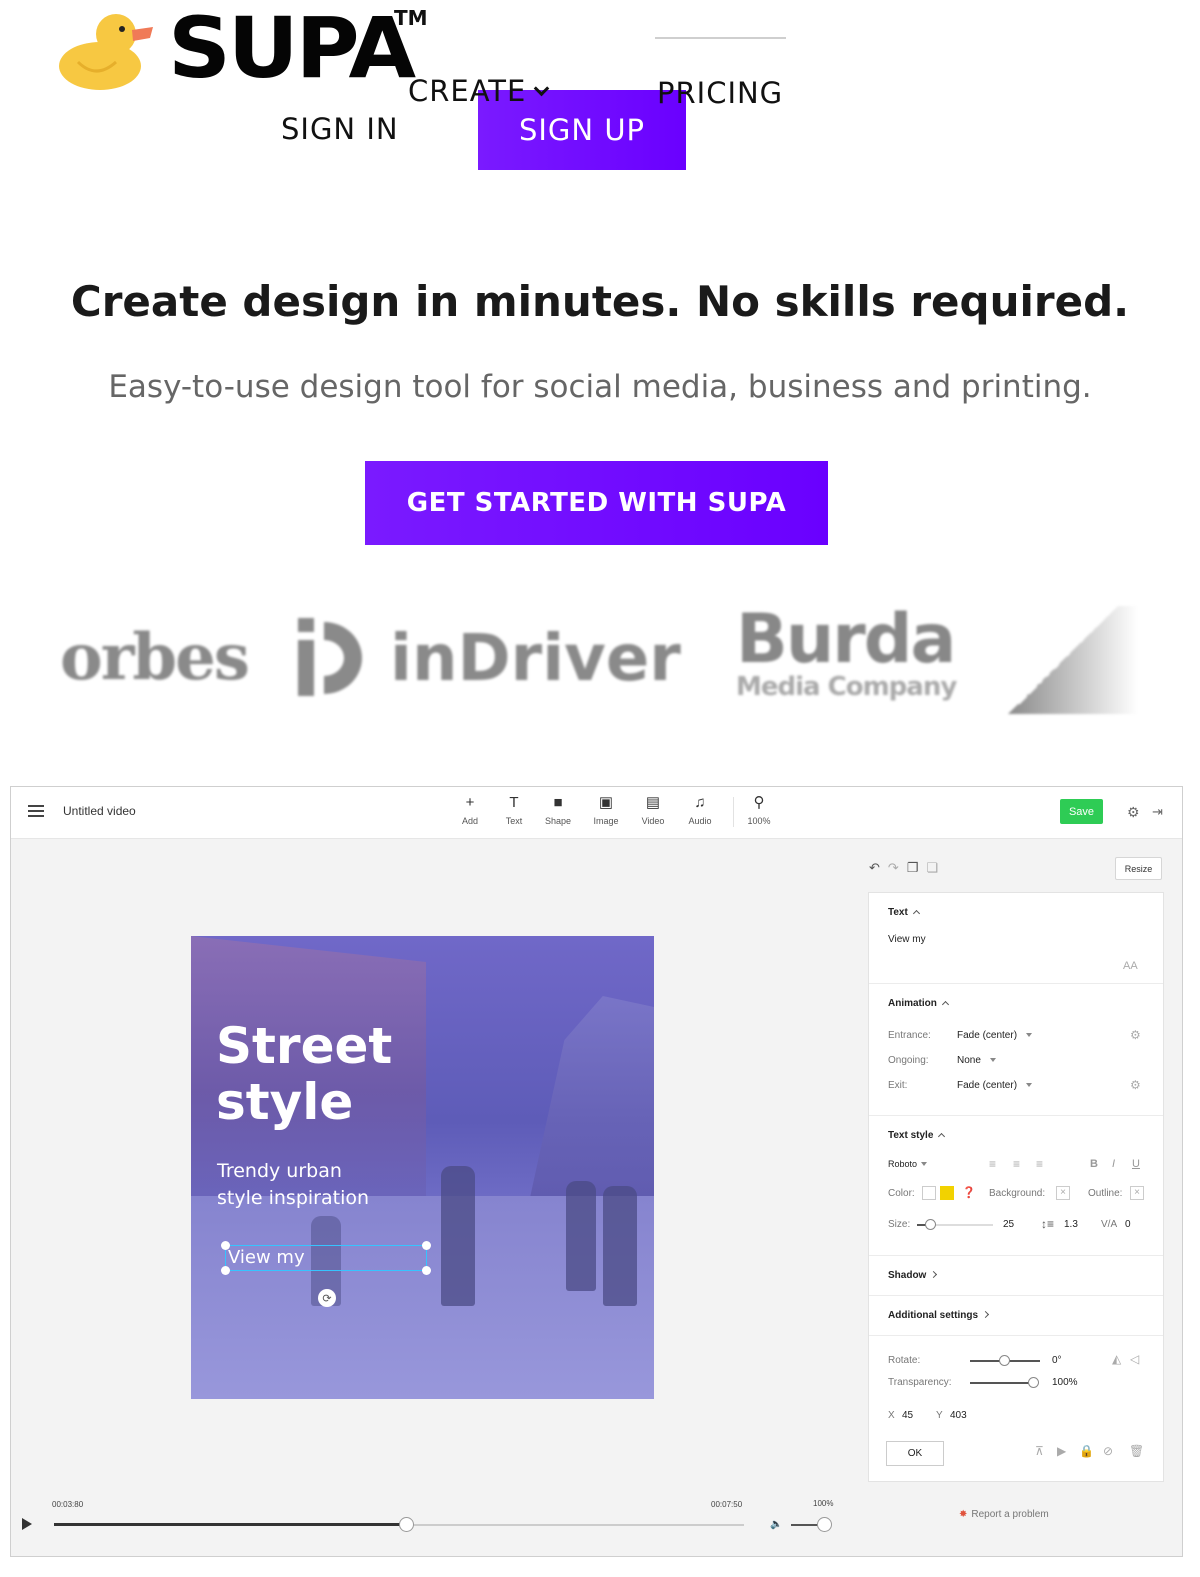 This screenshot has width=1200, height=1577. What do you see at coordinates (720, 93) in the screenshot?
I see `nav-pricing-link: PRICING` at bounding box center [720, 93].